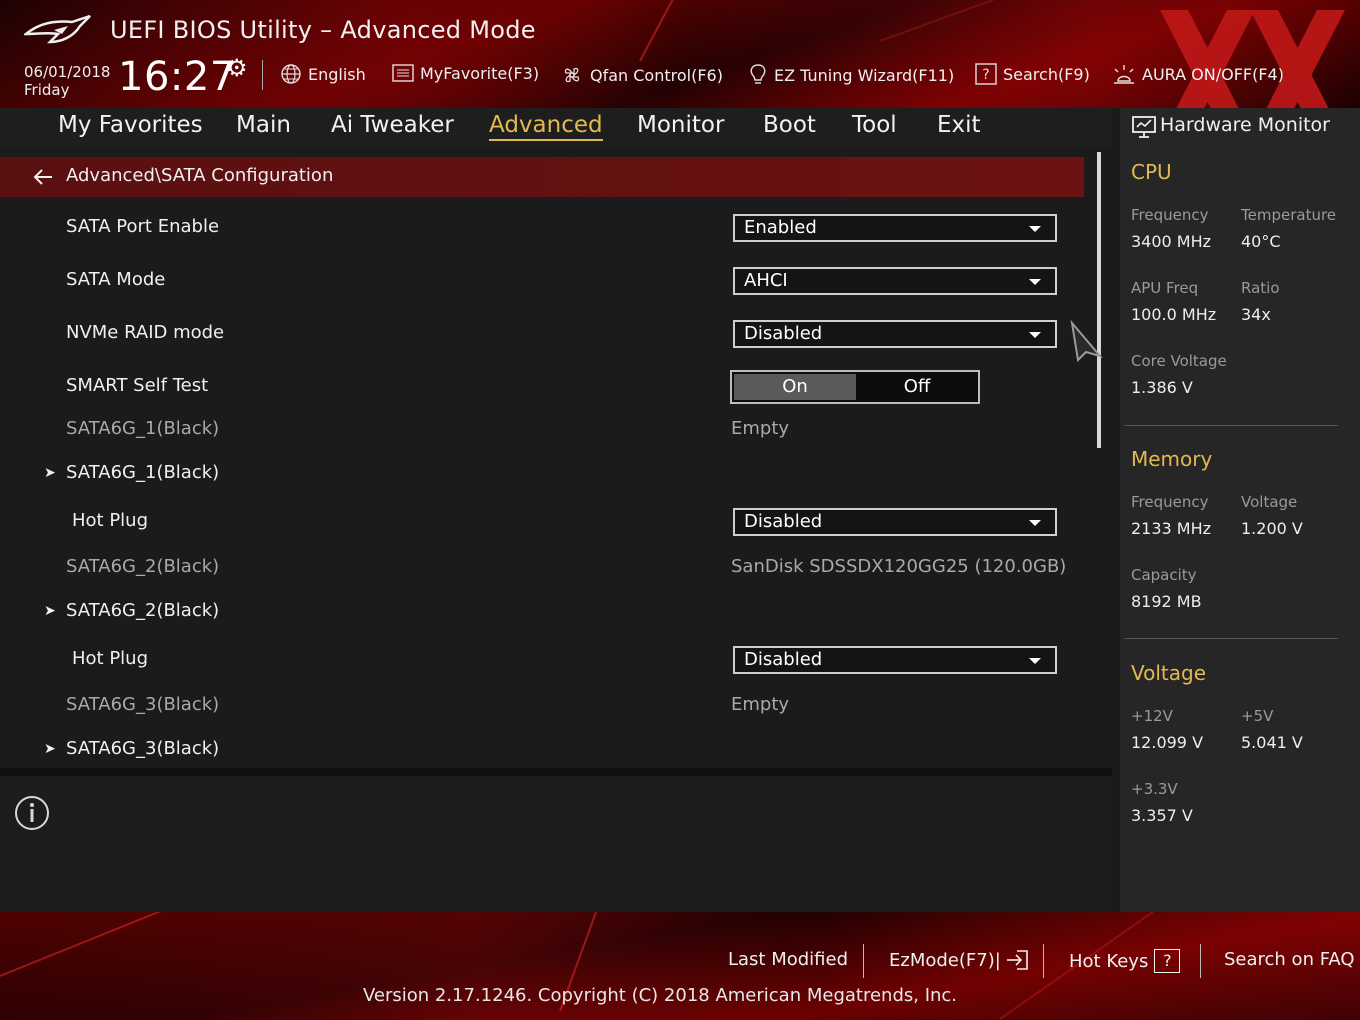  Describe the element at coordinates (142, 748) in the screenshot. I see `port3-submenu: SATA6G_3(Black)` at that location.